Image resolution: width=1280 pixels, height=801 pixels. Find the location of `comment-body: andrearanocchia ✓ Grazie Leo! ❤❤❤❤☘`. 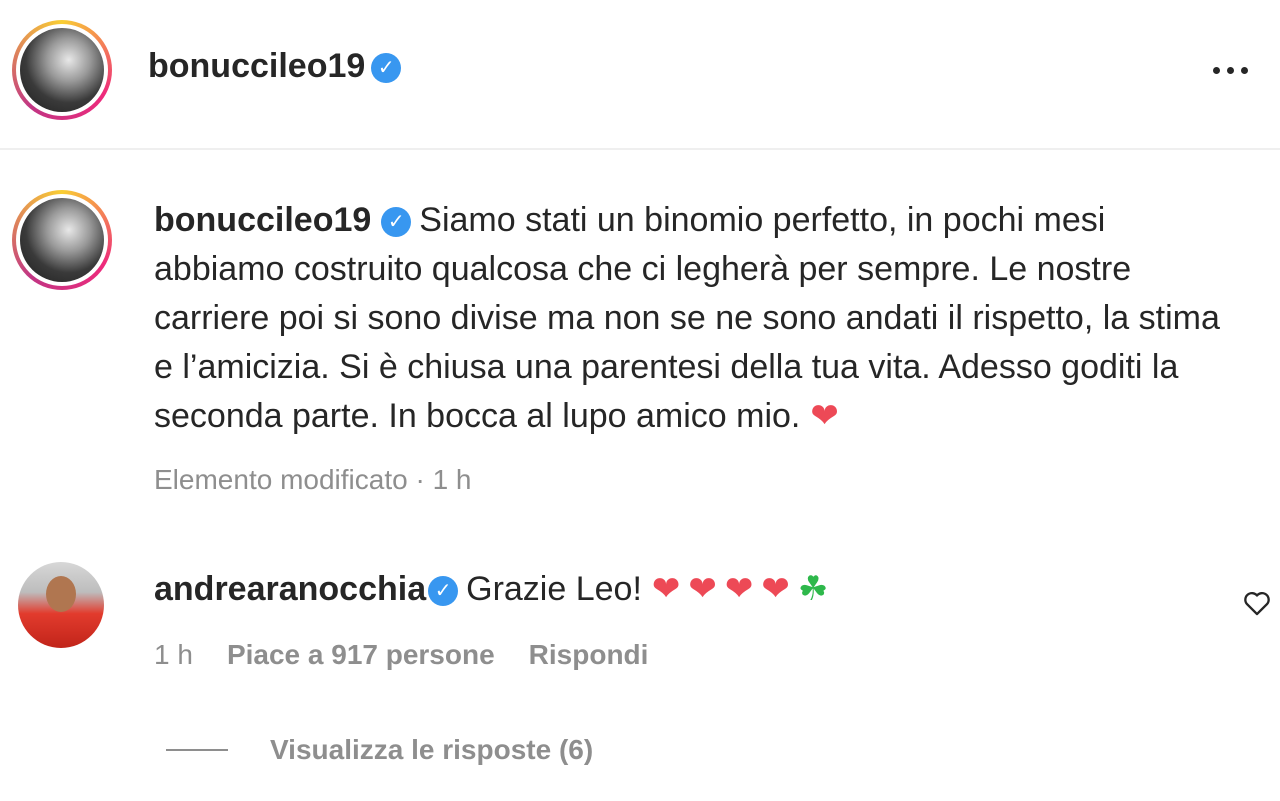

comment-body: andrearanocchia ✓ Grazie Leo! ❤❤❤❤☘ is located at coordinates (491, 589).